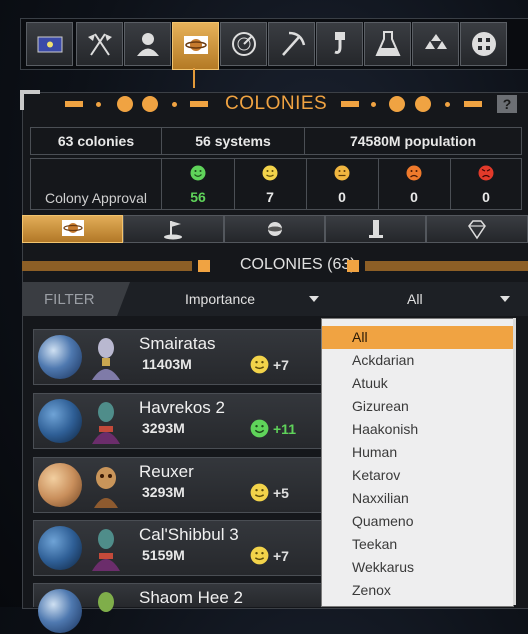  Describe the element at coordinates (507, 104) in the screenshot. I see `help-button: ?` at that location.